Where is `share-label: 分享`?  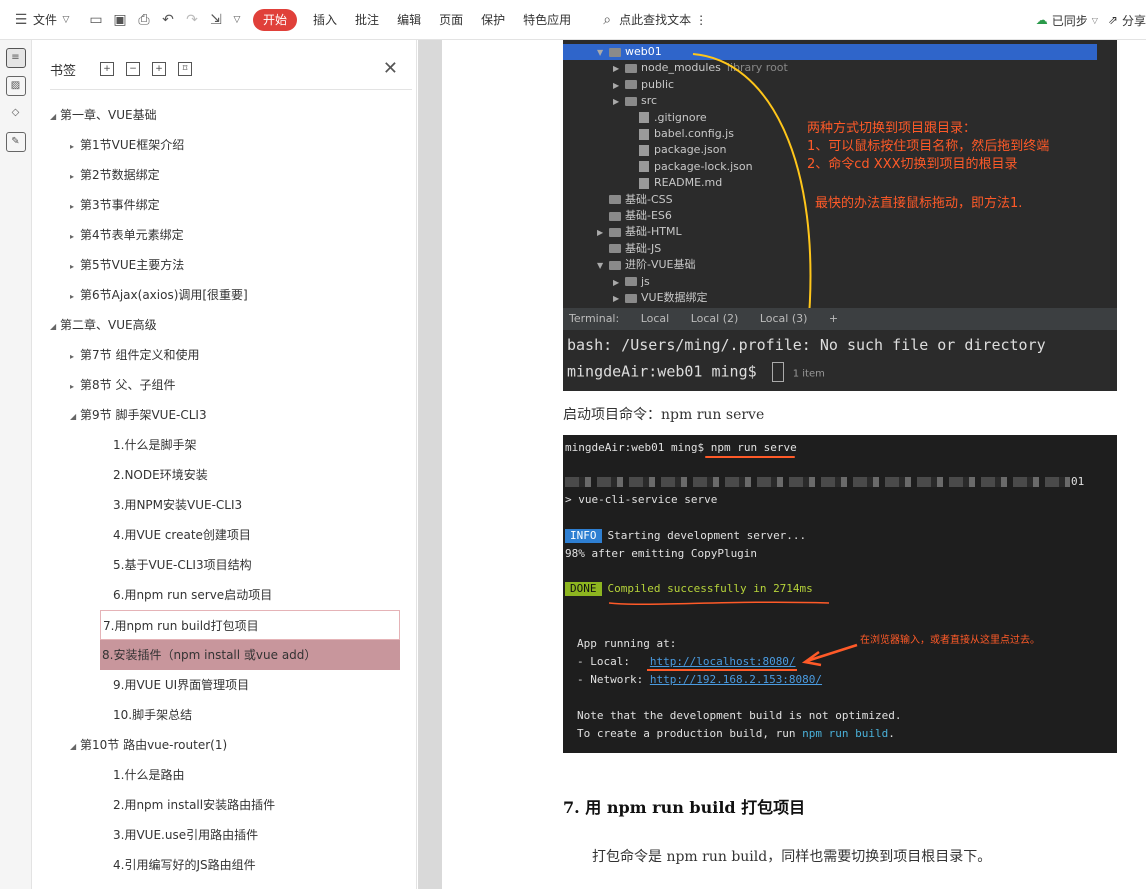
share-label: 分享 is located at coordinates (1134, 20).